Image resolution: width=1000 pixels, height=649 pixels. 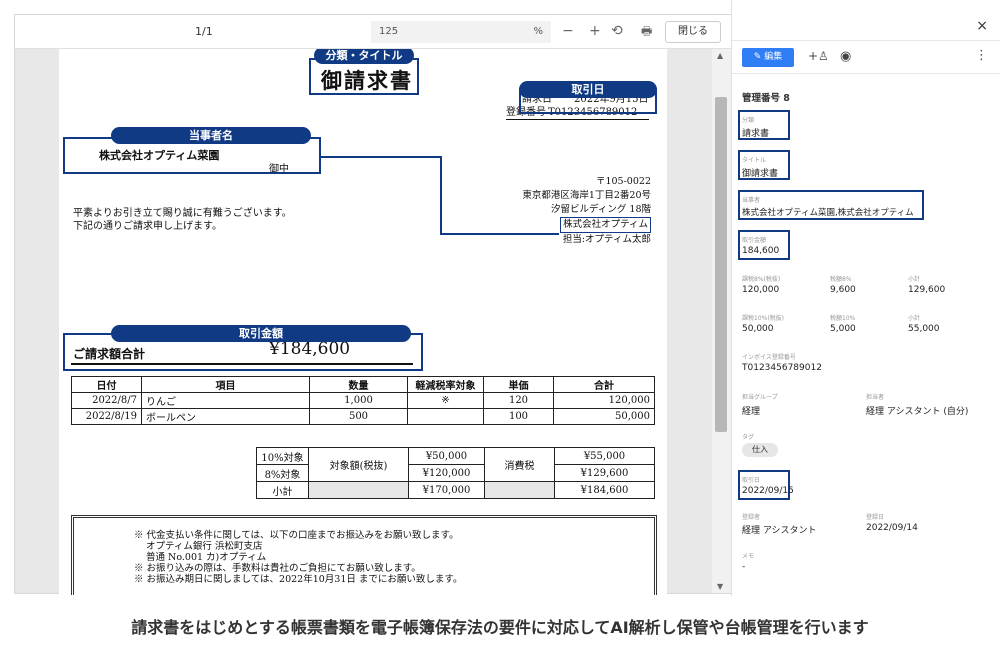 What do you see at coordinates (828, 212) in the screenshot?
I see `party-value: 株式会社オプティム菜園,株式会社オプティム` at bounding box center [828, 212].